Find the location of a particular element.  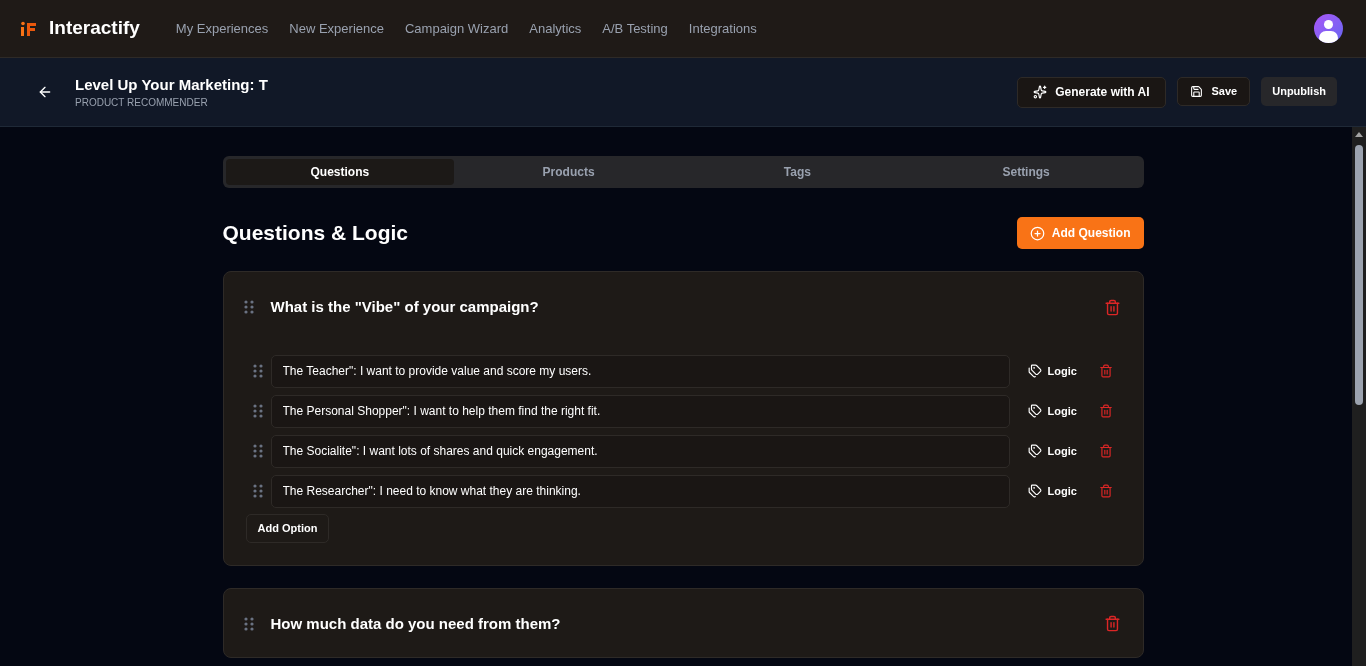

nav-link: Campaign Wizard is located at coordinates (456, 28).